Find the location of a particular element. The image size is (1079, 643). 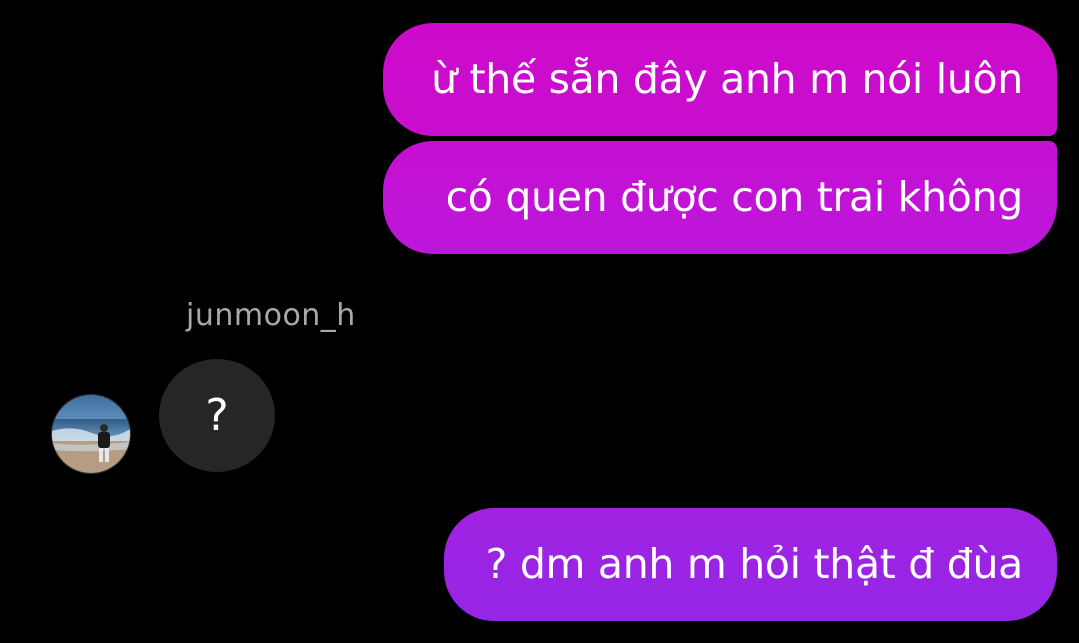

sender-username: junmoon_h is located at coordinates (271, 315).